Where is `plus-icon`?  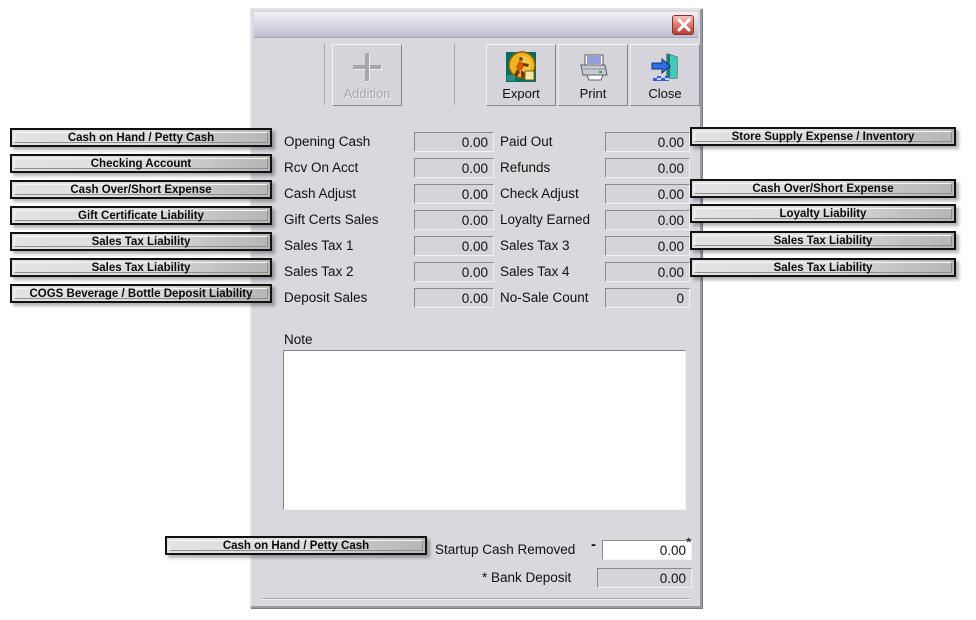
plus-icon is located at coordinates (367, 67).